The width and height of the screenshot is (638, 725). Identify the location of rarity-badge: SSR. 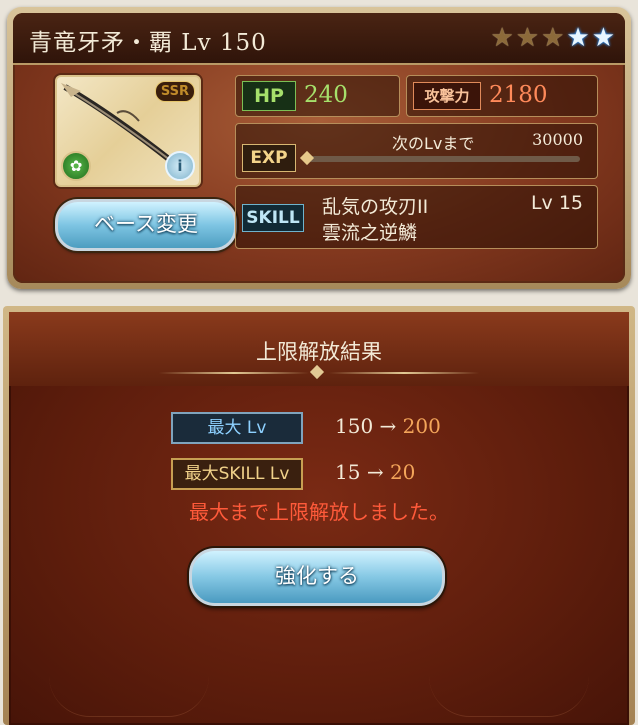
(174, 91).